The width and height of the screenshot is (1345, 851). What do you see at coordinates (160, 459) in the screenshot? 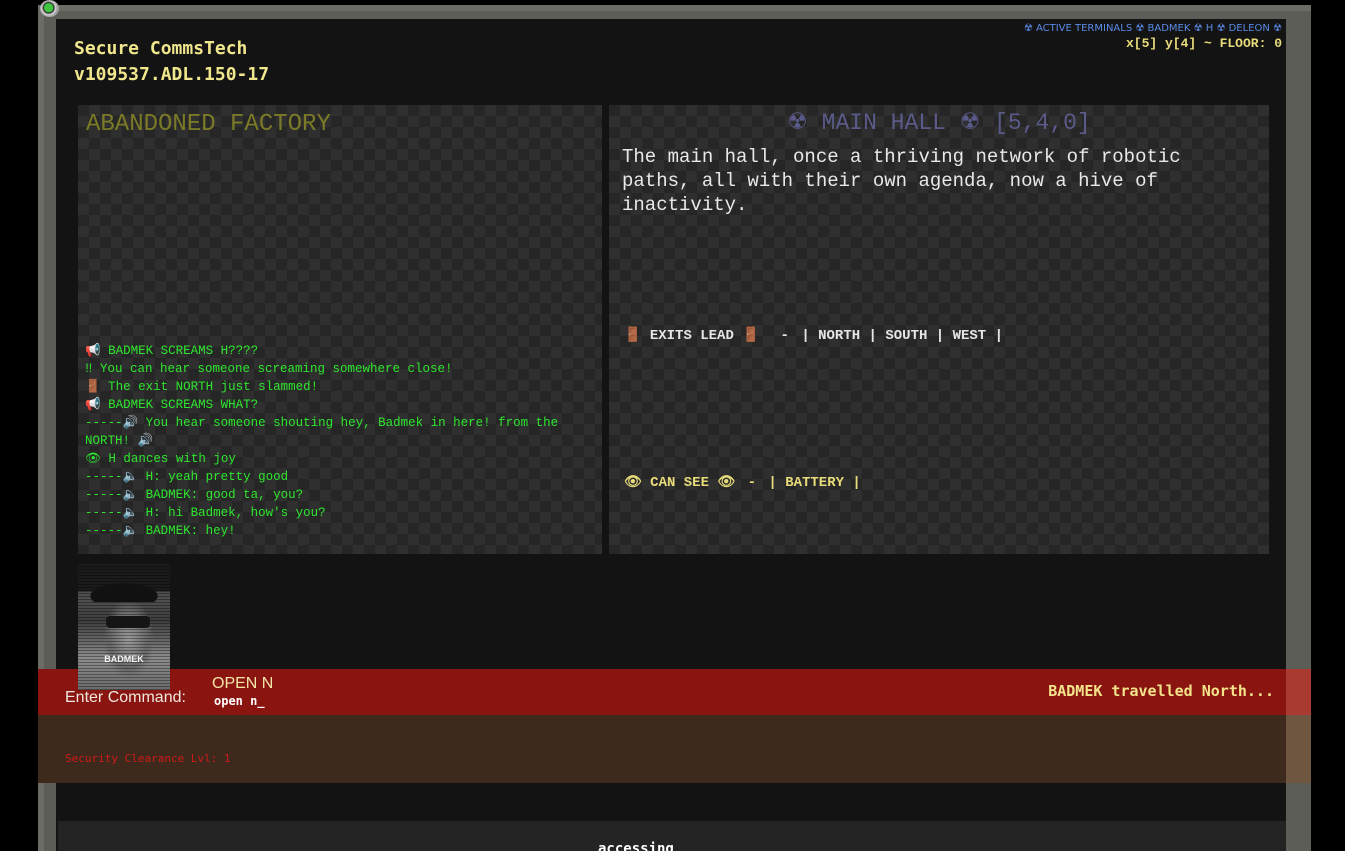
I see `log-entry: 👁 H dances with joy` at bounding box center [160, 459].